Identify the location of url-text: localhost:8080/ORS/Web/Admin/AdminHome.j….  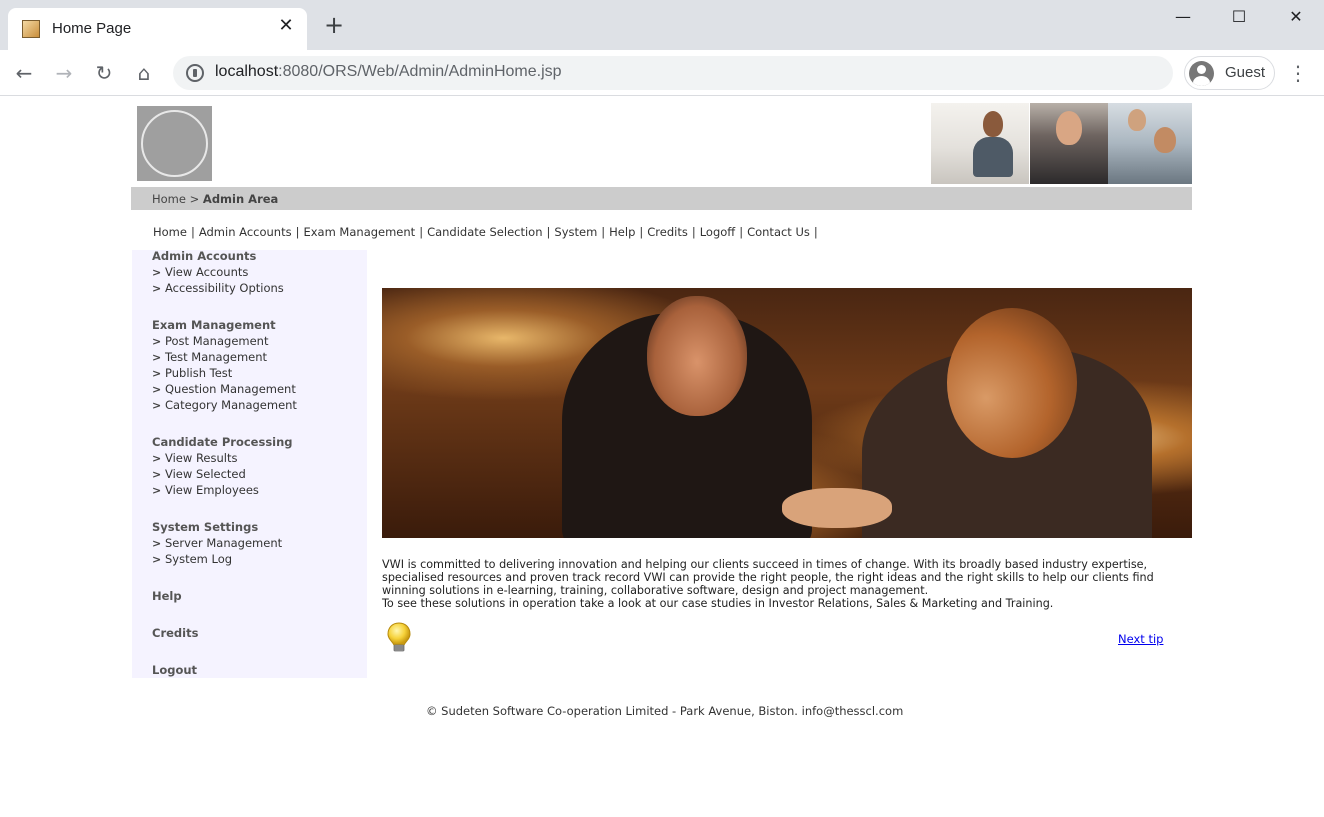
(388, 72).